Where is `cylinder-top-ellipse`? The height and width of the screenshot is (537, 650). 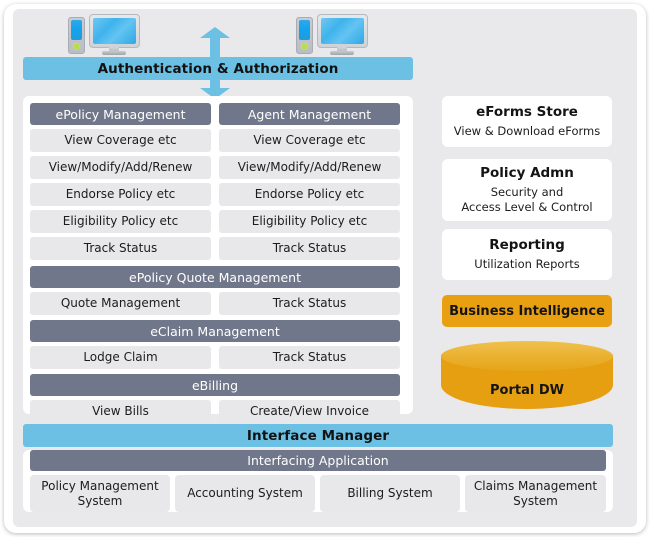 cylinder-top-ellipse is located at coordinates (527, 356).